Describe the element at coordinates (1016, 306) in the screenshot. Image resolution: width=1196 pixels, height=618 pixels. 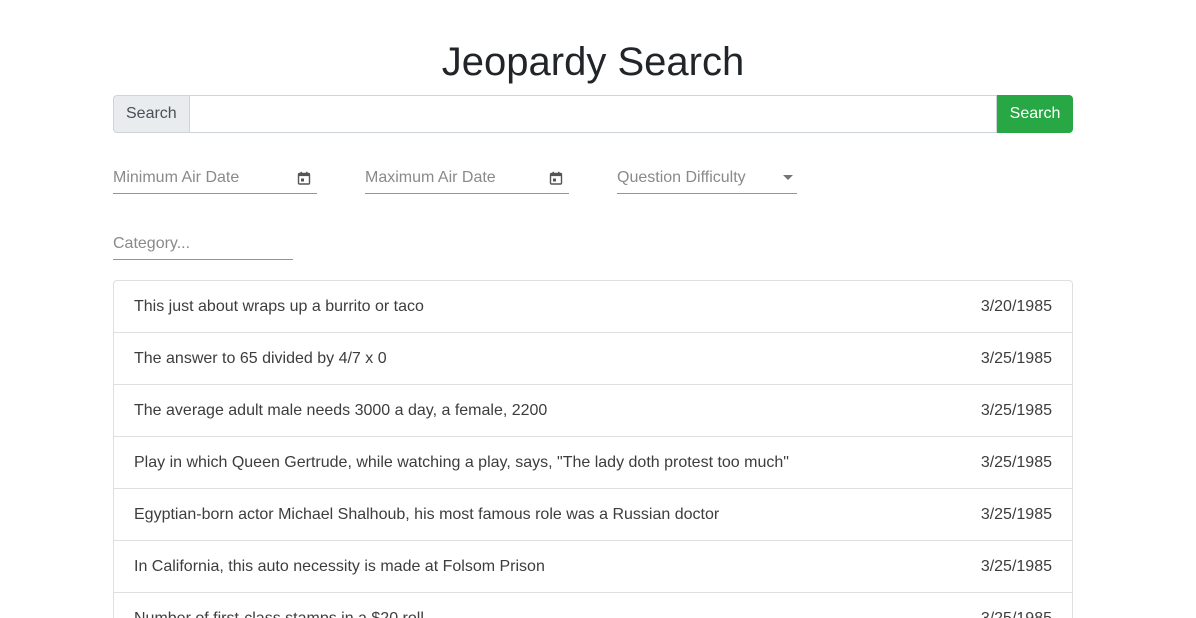
I see `air-date: 3/20/1985` at that location.